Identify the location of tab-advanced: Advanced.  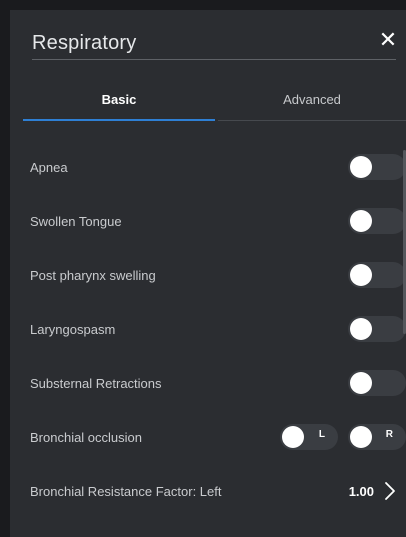
(312, 106).